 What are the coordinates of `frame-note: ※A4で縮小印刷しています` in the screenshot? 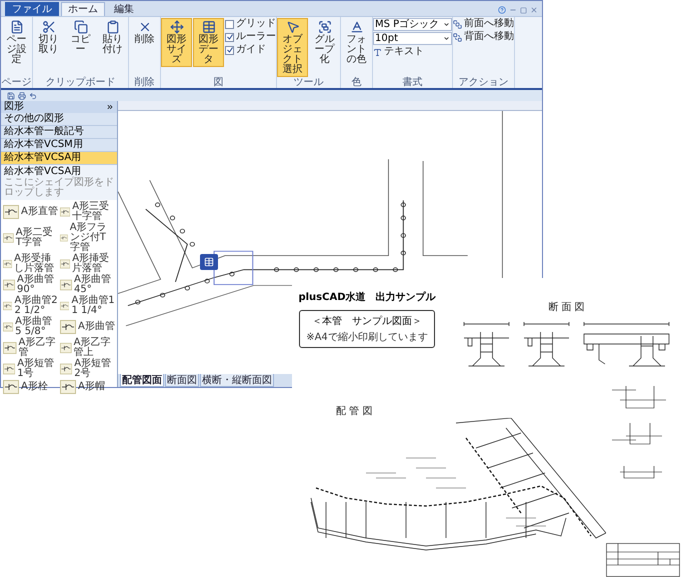 It's located at (367, 337).